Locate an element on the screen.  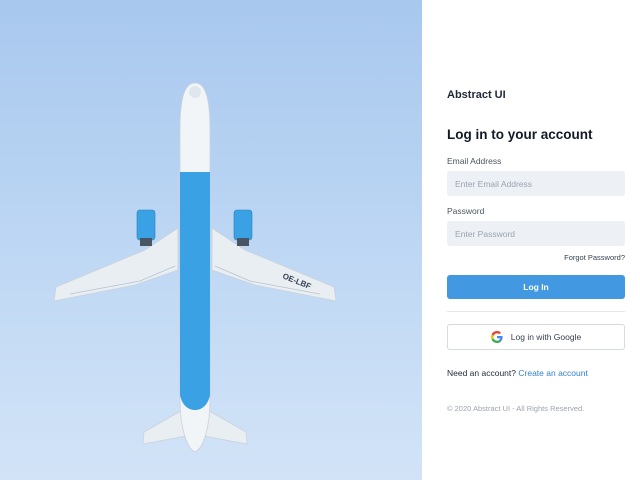
brand-name: Abstract UI is located at coordinates (476, 95).